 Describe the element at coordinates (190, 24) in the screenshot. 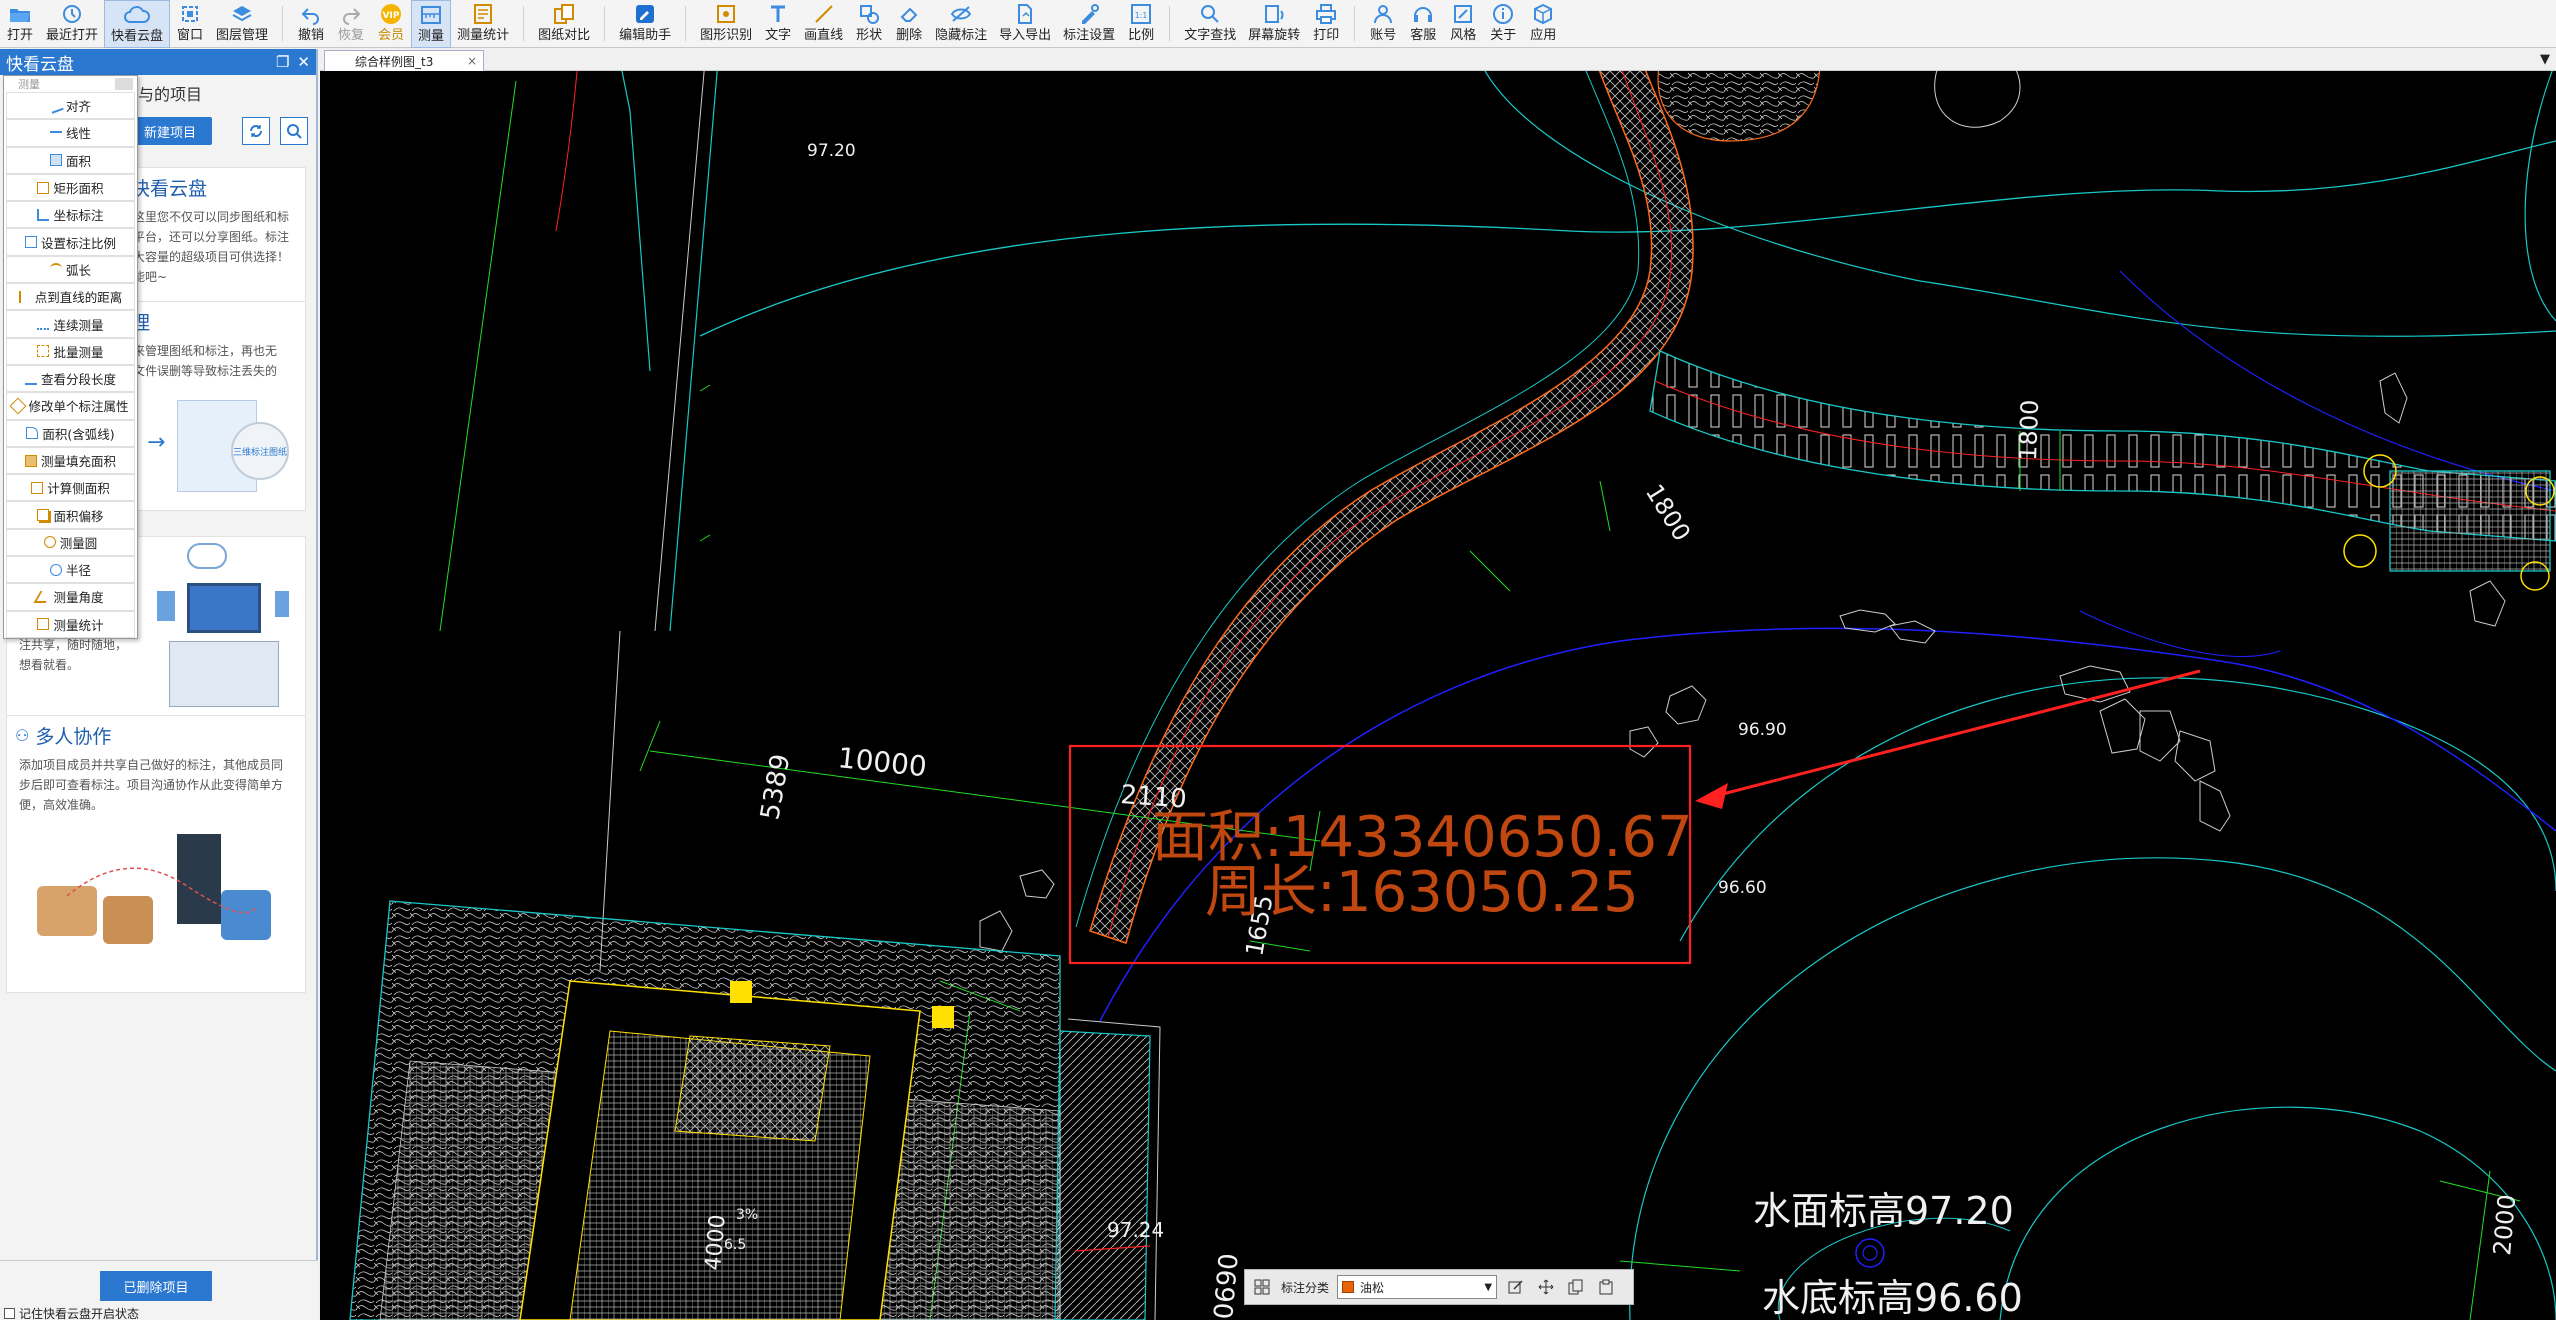

I see `window-button: 窗口` at that location.